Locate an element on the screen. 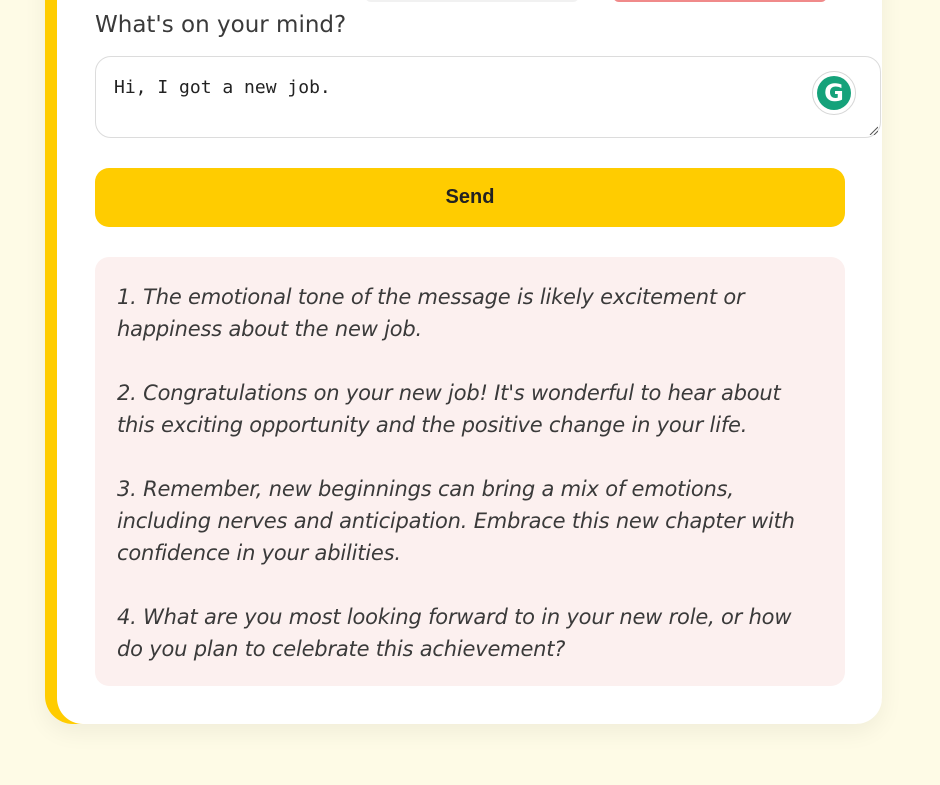 Image resolution: width=940 pixels, height=785 pixels. resize-handle-icon is located at coordinates (873, 130).